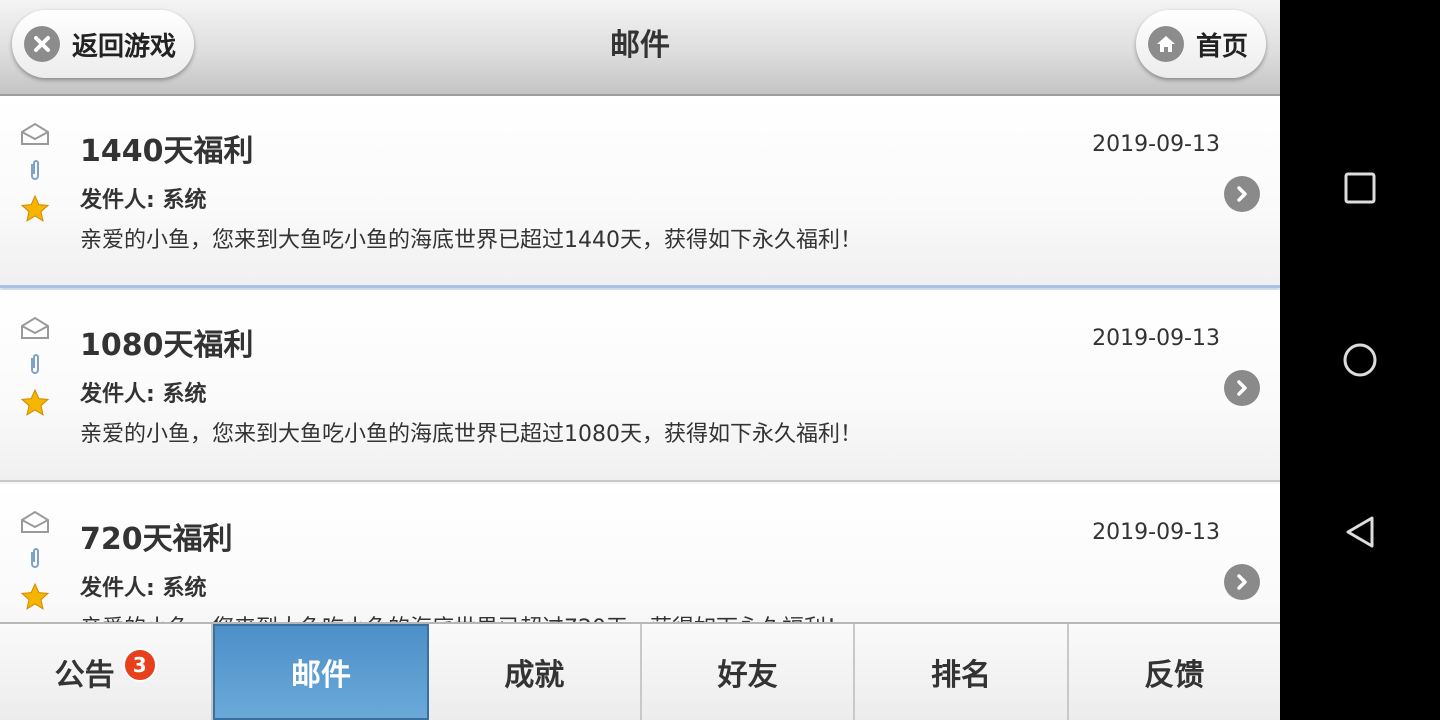 The image size is (1440, 720). I want to click on tab-friends: 好友, so click(748, 672).